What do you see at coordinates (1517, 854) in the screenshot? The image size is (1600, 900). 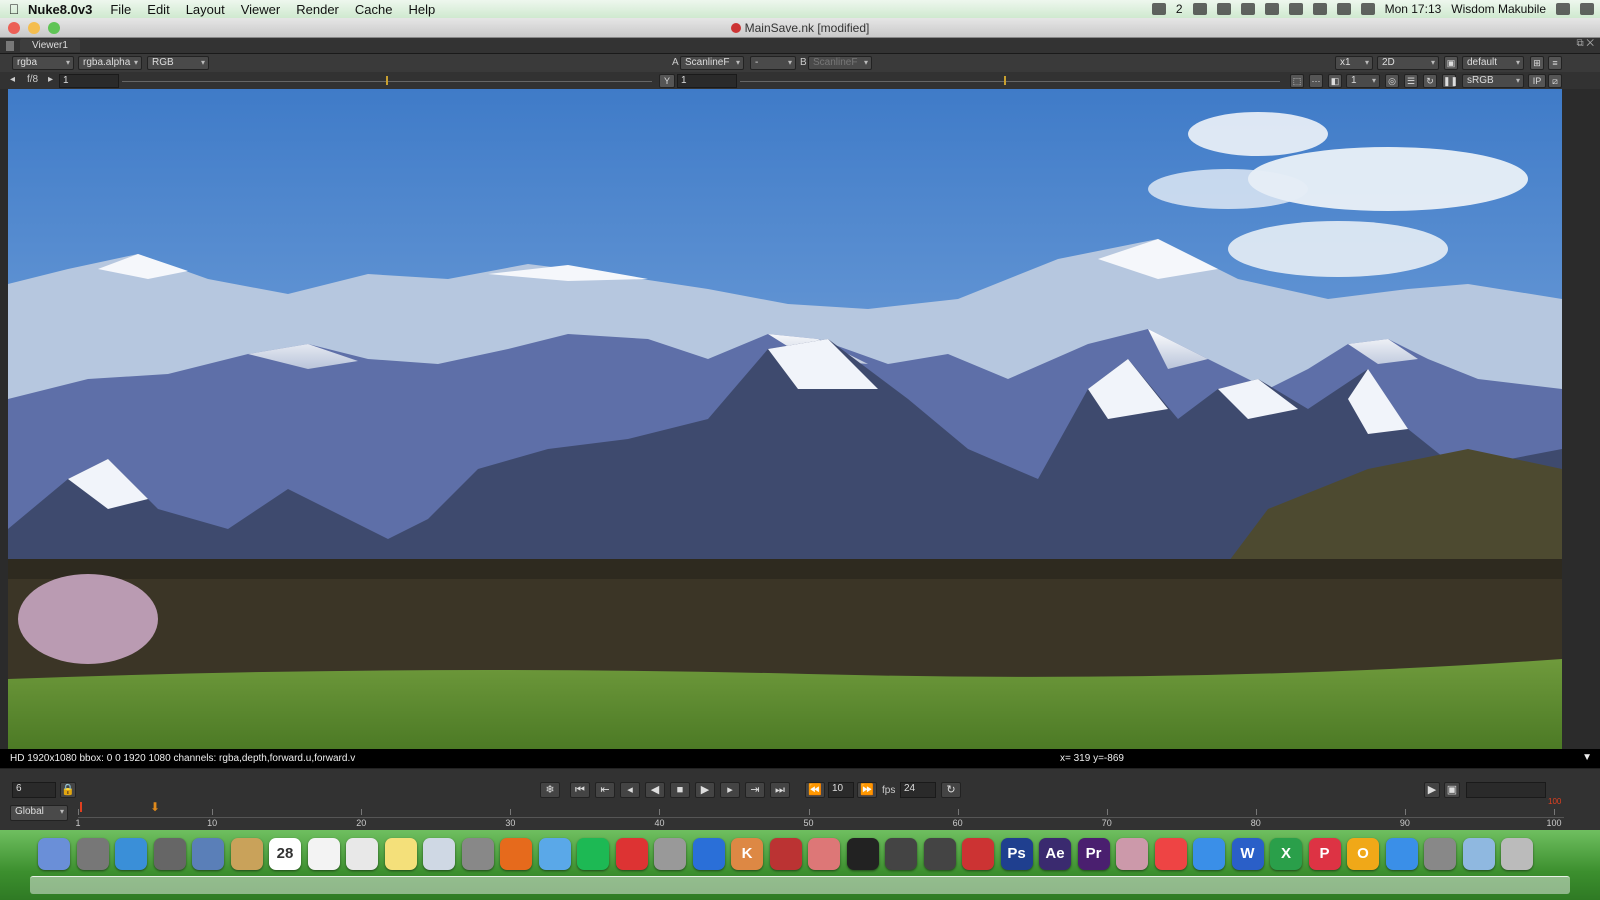 I see `trash-icon` at bounding box center [1517, 854].